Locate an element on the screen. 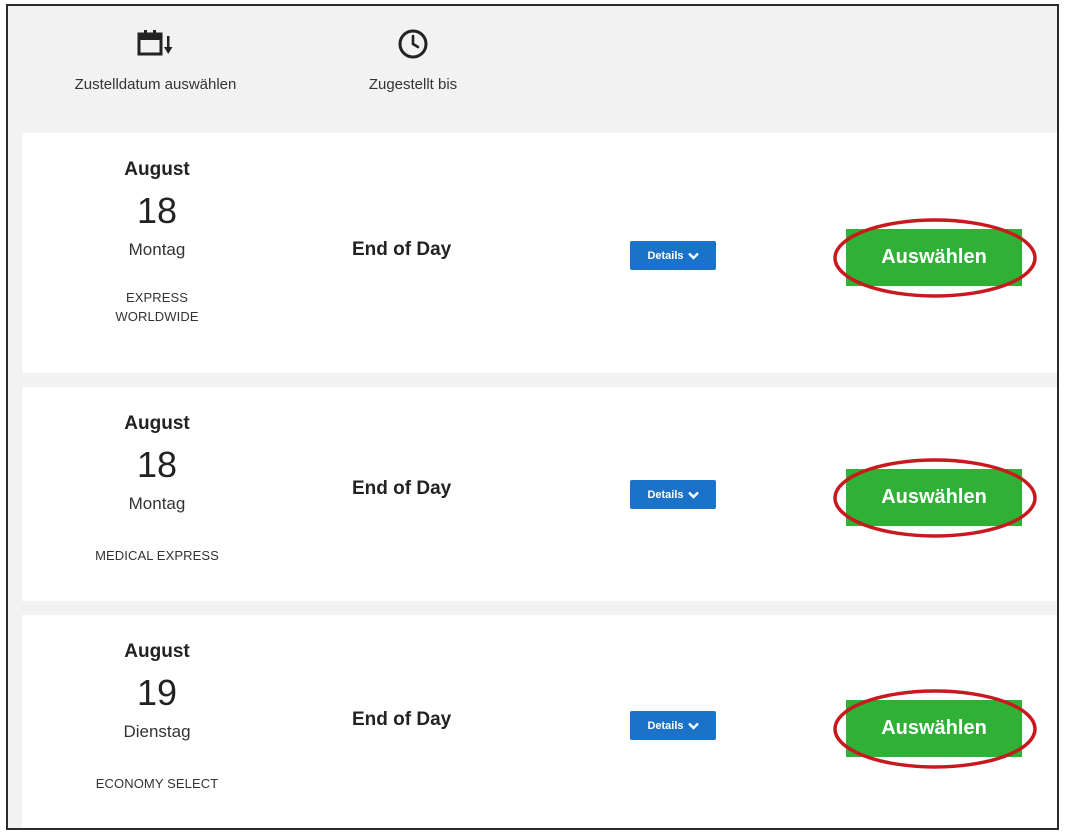 Image resolution: width=1065 pixels, height=832 pixels. date-column-label: Zustelldatum auswählen is located at coordinates (155, 84).